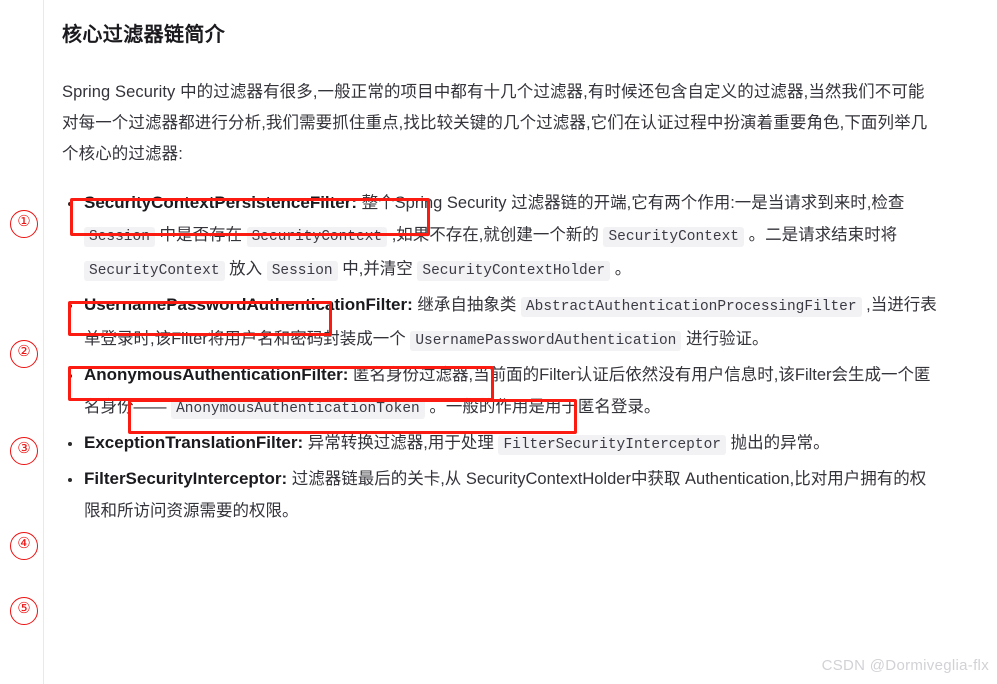 The height and width of the screenshot is (684, 997). What do you see at coordinates (200, 235) in the screenshot?
I see `filter-desc-part: 中是否存在` at bounding box center [200, 235].